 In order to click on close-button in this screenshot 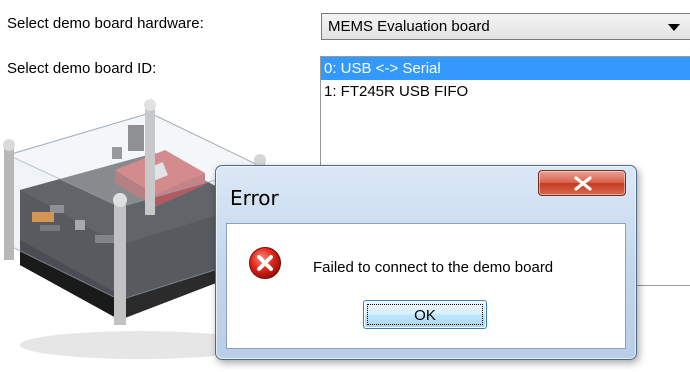, I will do `click(582, 183)`.